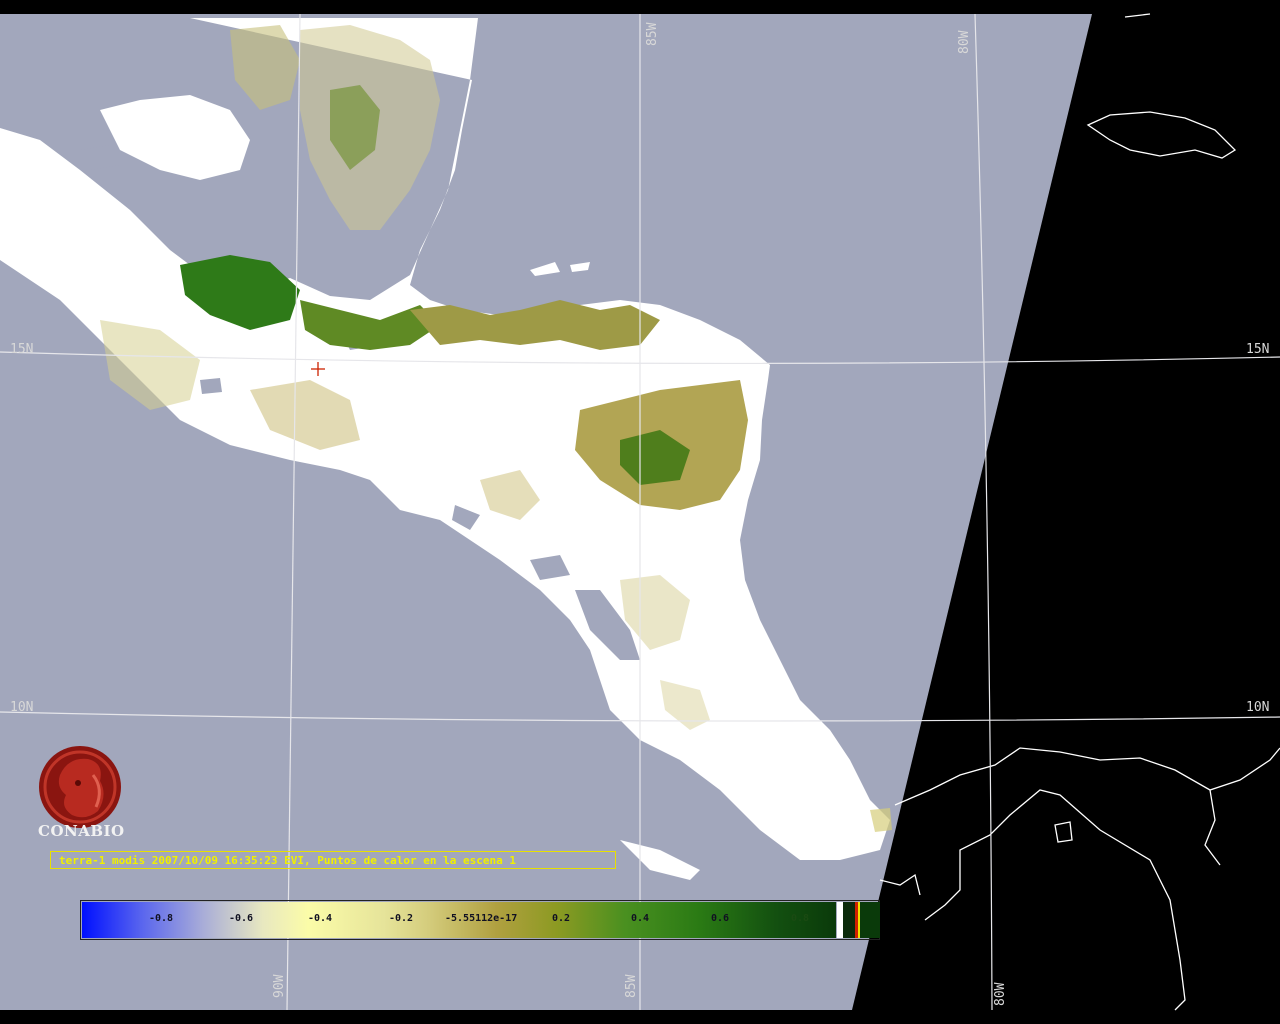  I want to click on lat-label-15n-left: 15N, so click(22, 349).